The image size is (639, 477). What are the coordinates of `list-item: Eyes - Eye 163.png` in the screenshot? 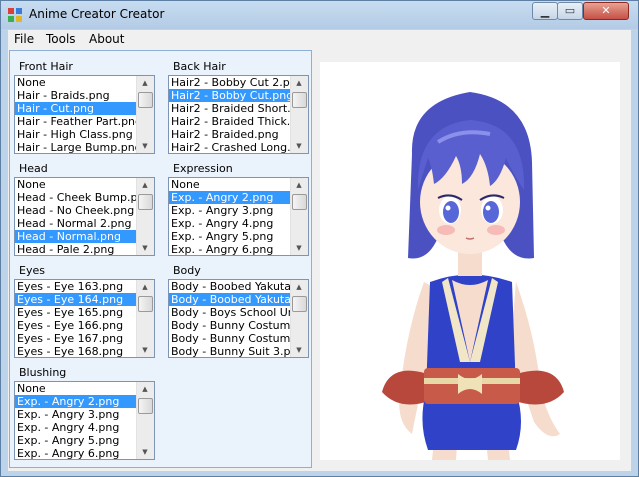 It's located at (76, 286).